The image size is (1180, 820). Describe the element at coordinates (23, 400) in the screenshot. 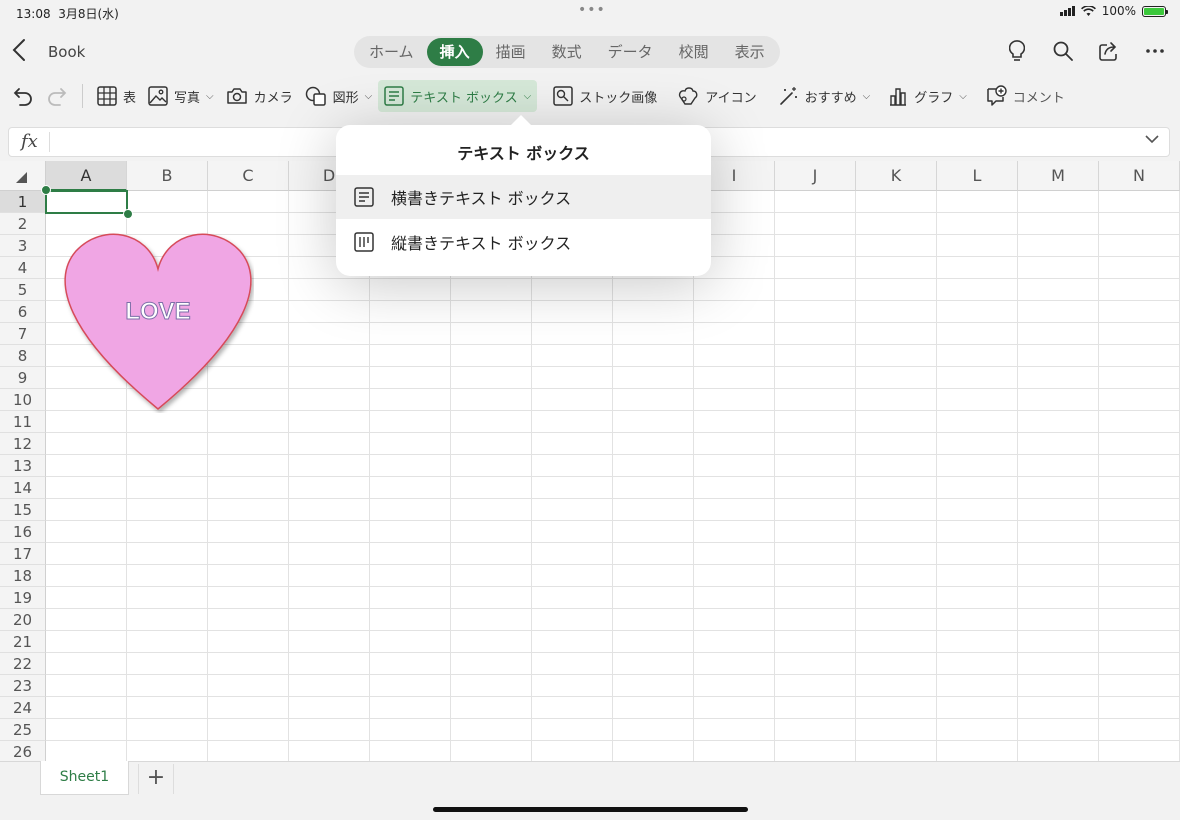

I see `row-header: 10` at that location.